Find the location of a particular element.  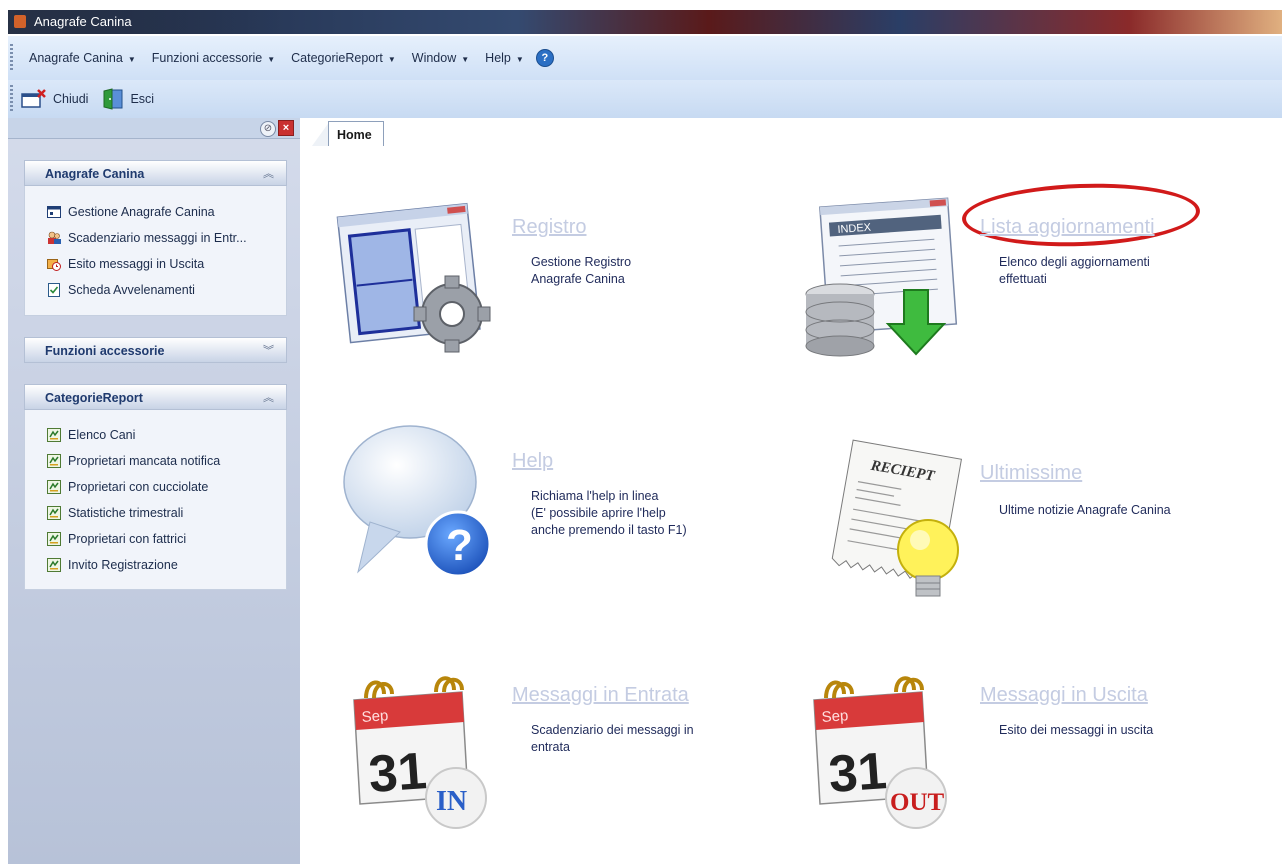

sidebar-item-proprietari-mancata-notifica: Proprietari mancata notifica is located at coordinates (133, 461).